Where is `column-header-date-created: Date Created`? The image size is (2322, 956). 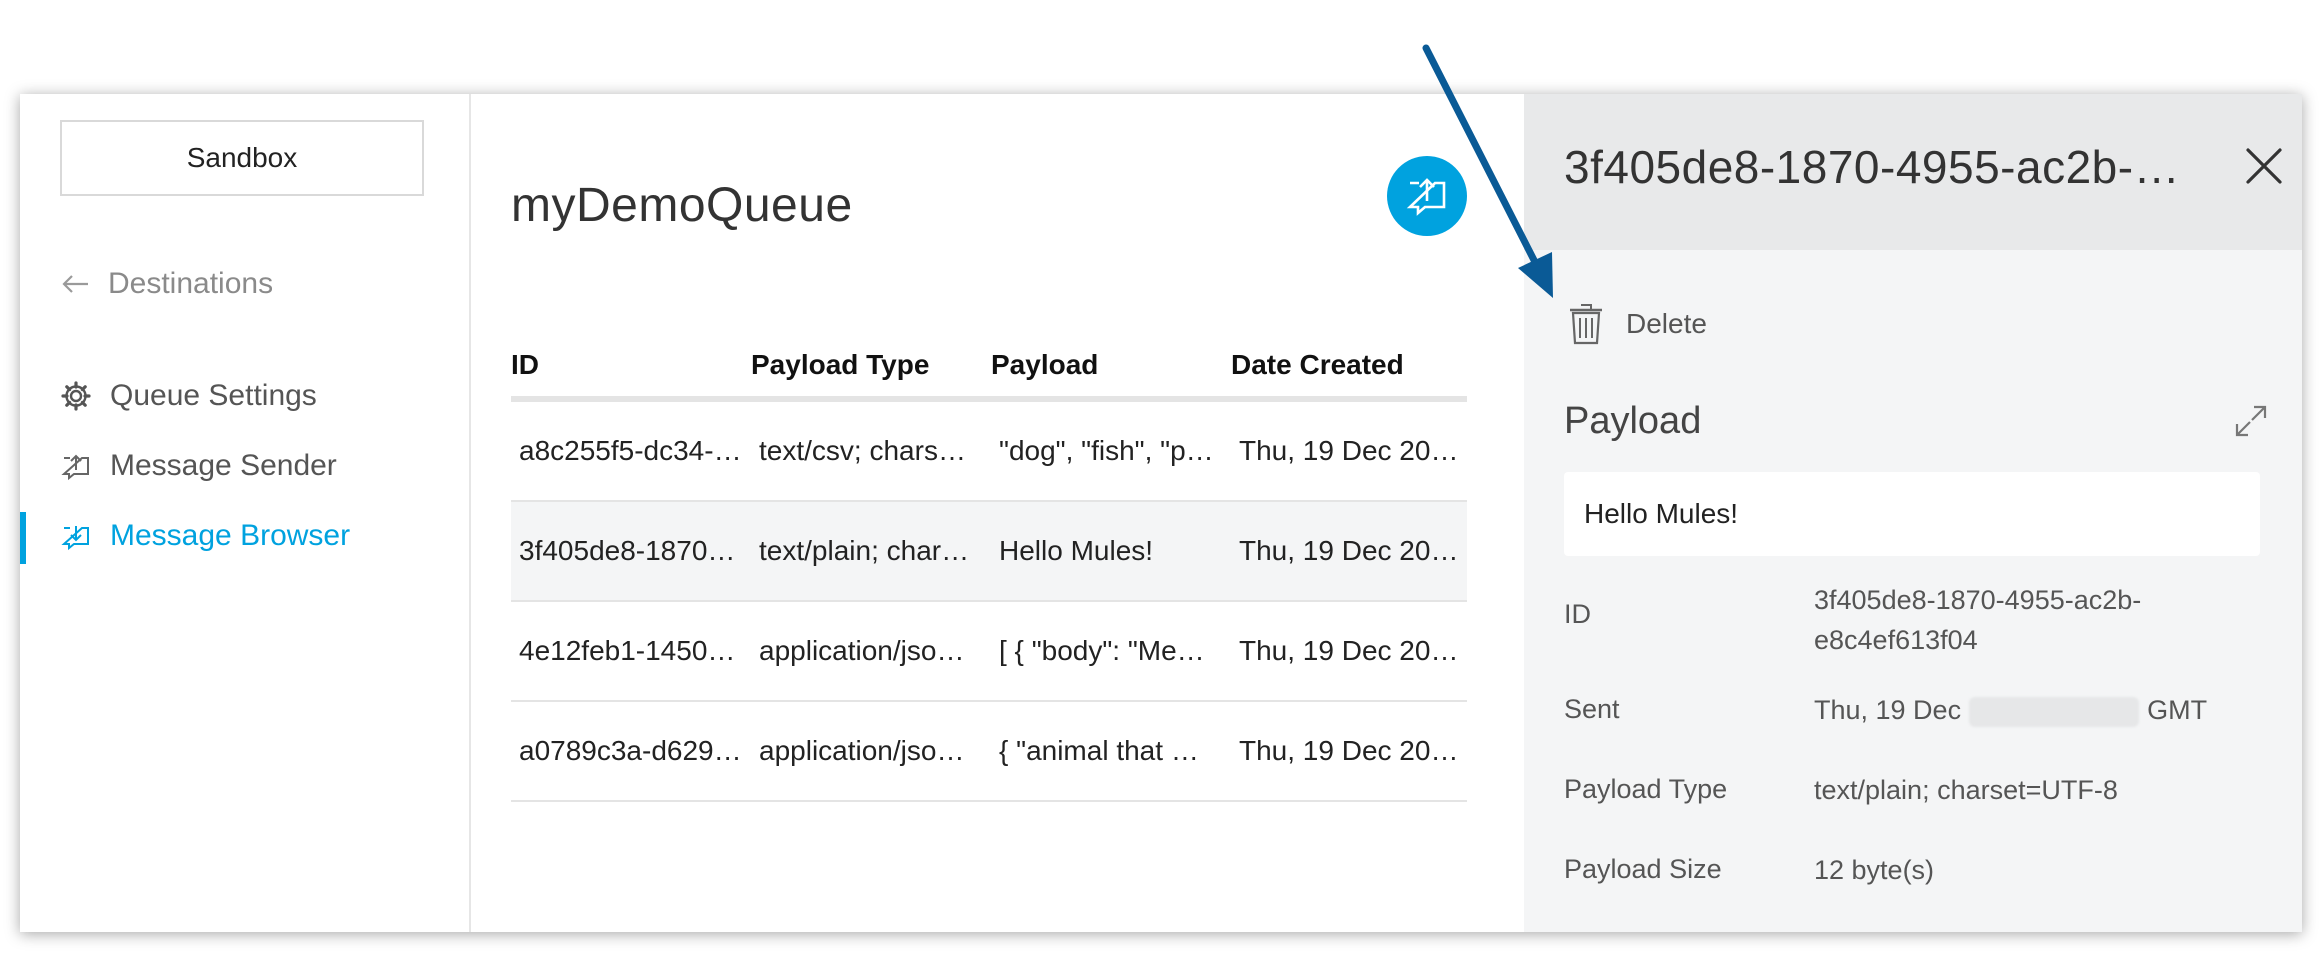
column-header-date-created: Date Created is located at coordinates (1349, 368).